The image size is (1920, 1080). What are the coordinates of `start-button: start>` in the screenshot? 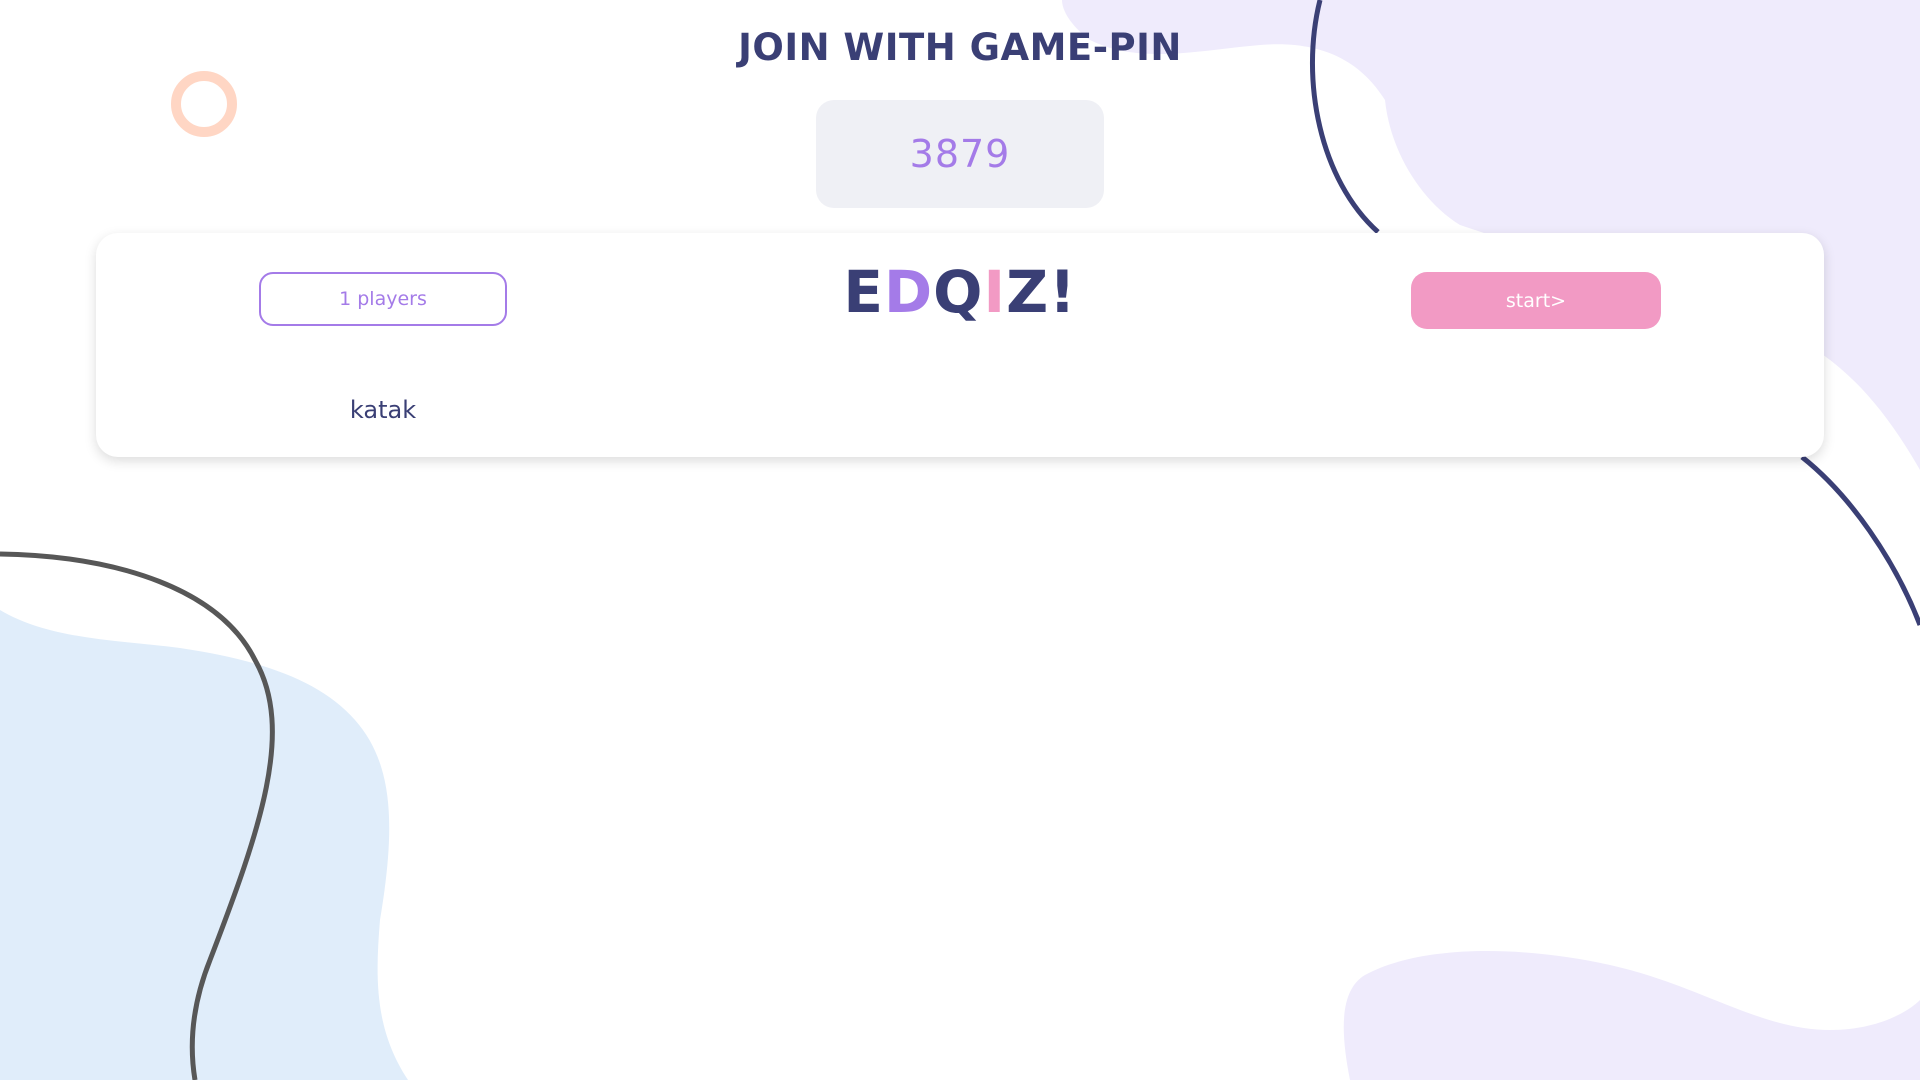 It's located at (1536, 300).